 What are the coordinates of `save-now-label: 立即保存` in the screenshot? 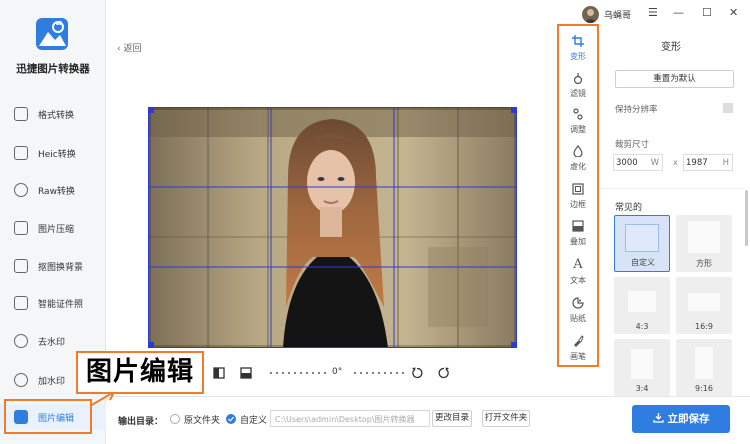 It's located at (688, 419).